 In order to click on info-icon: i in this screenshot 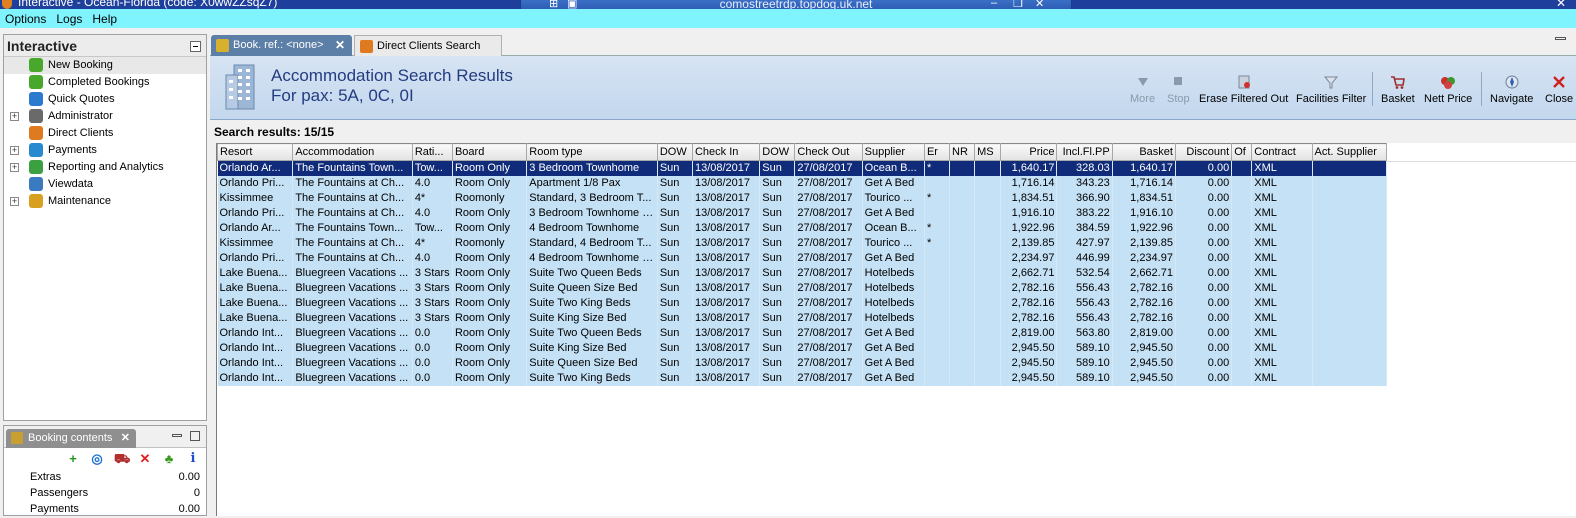, I will do `click(193, 459)`.